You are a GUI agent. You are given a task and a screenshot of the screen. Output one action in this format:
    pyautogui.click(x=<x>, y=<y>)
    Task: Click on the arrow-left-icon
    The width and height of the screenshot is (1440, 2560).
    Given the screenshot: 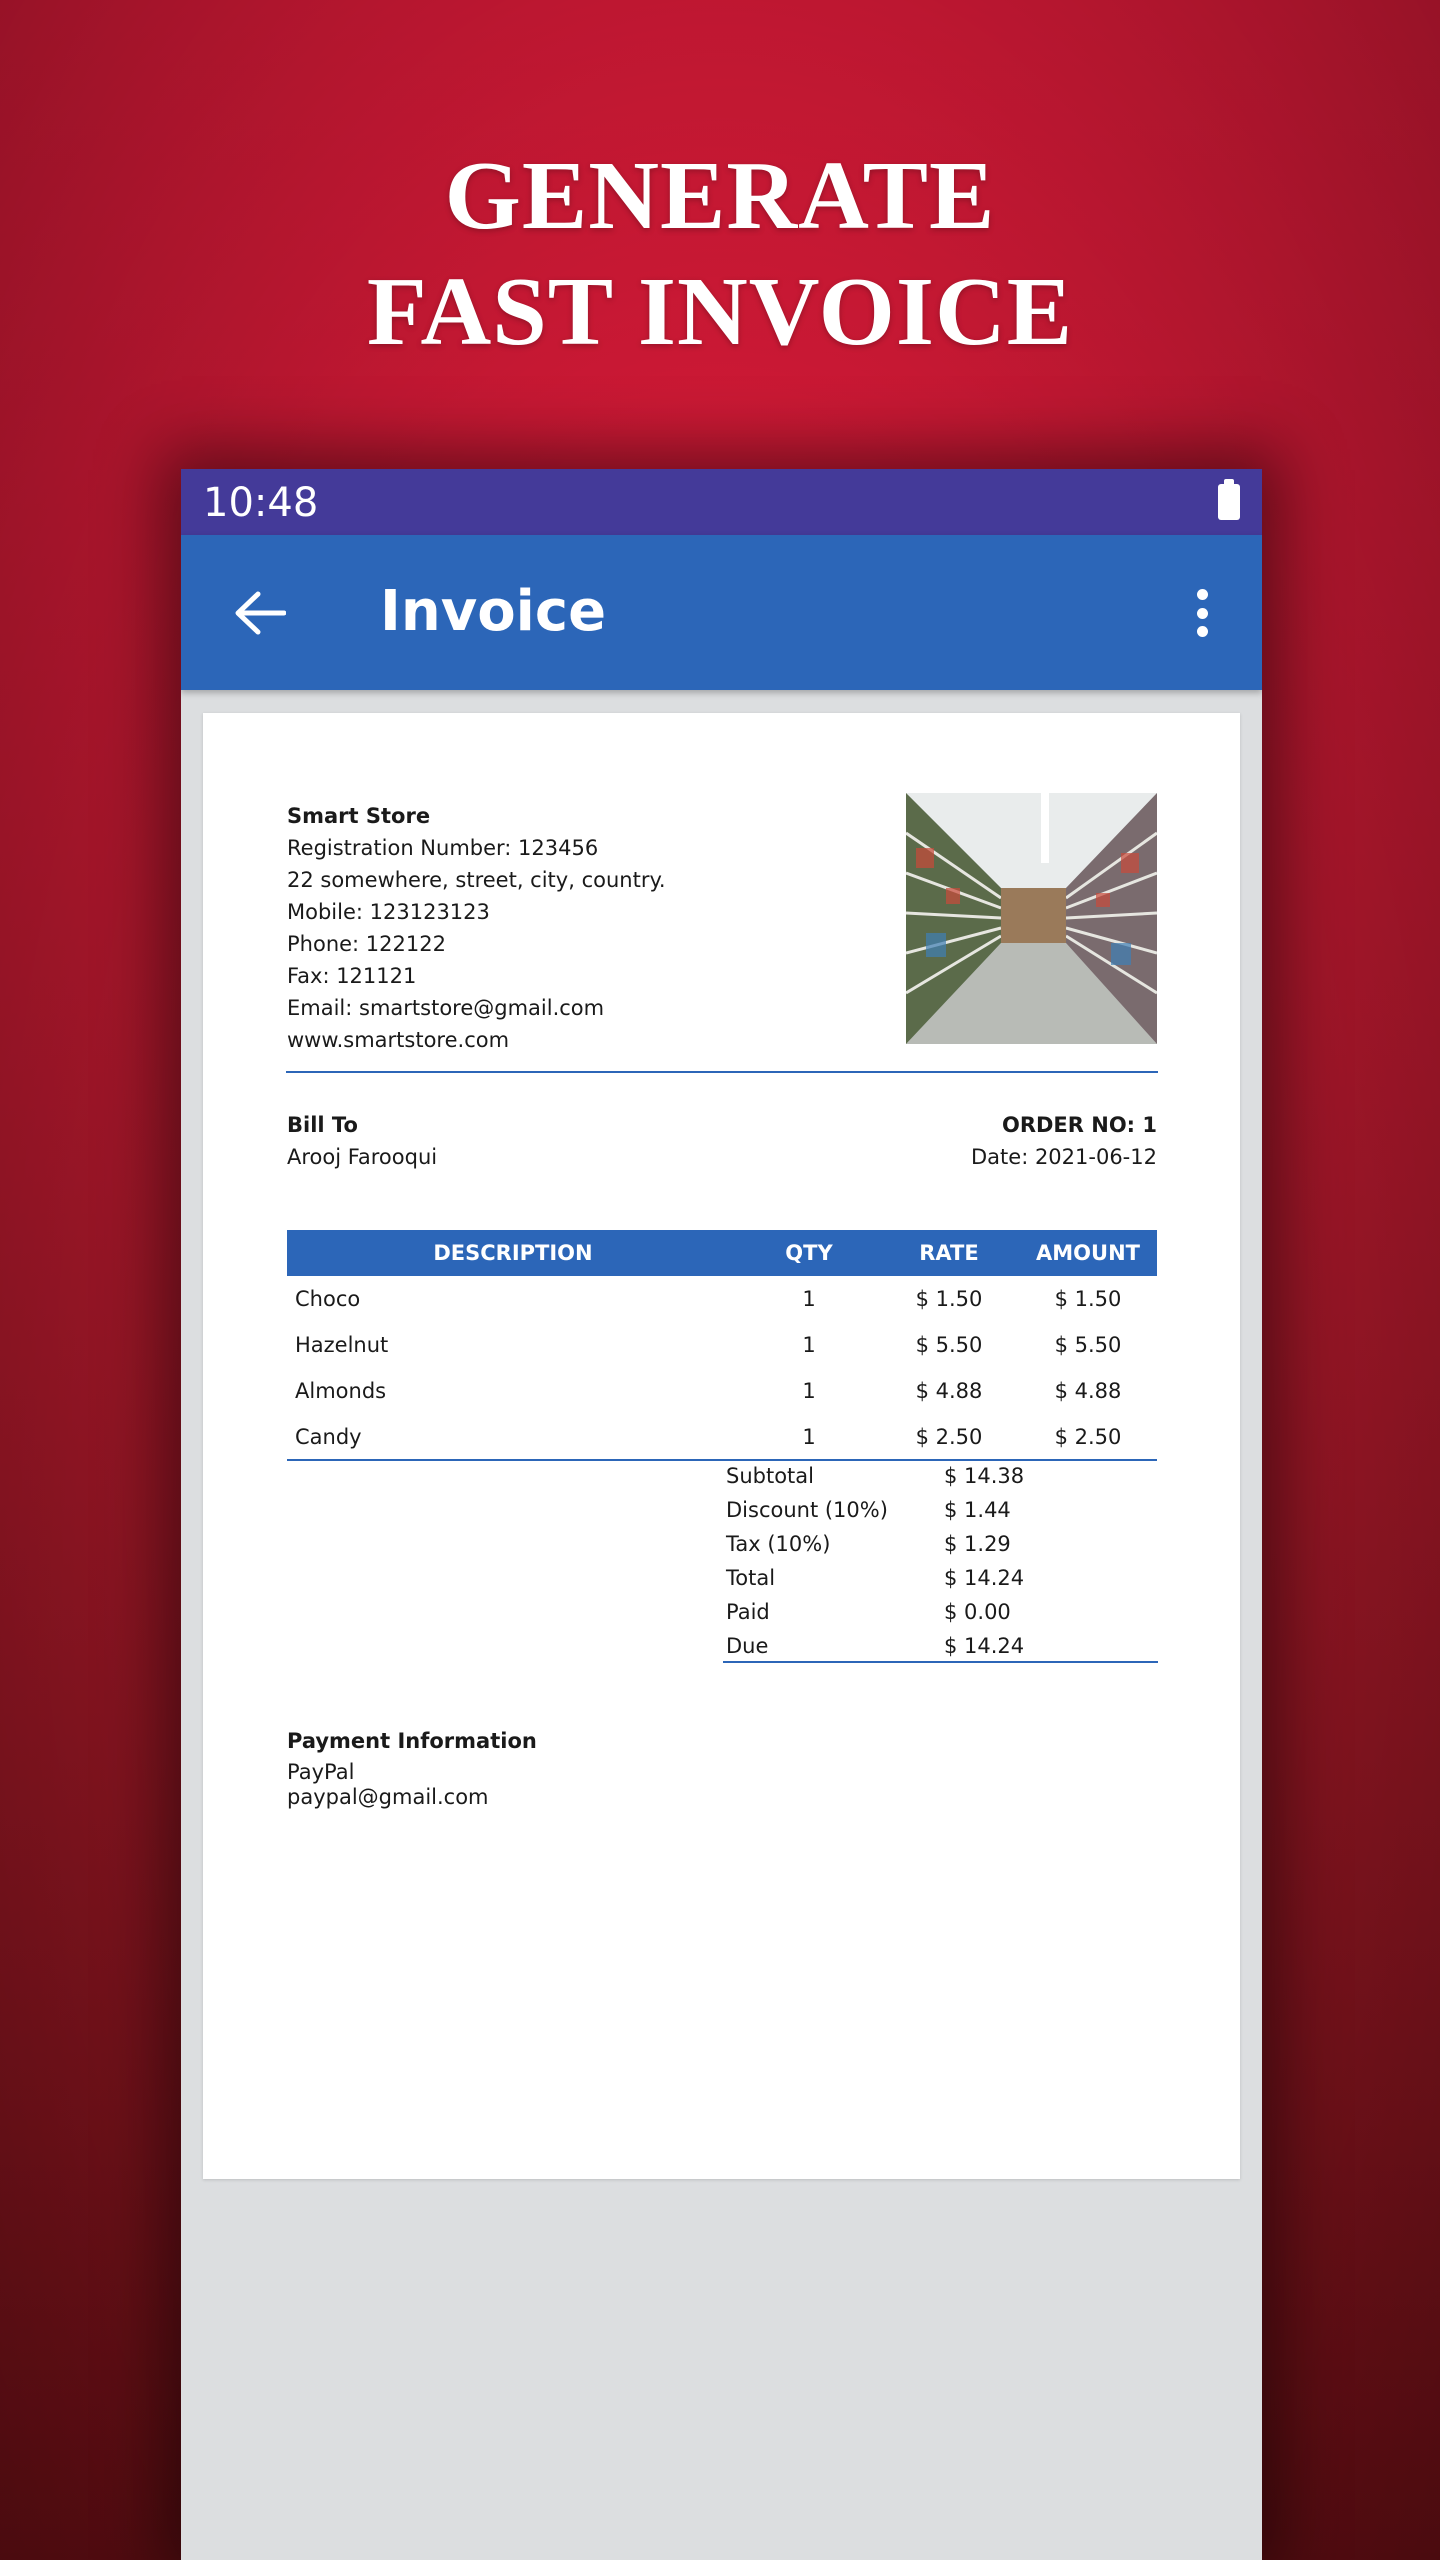 What is the action you would take?
    pyautogui.click(x=260, y=613)
    